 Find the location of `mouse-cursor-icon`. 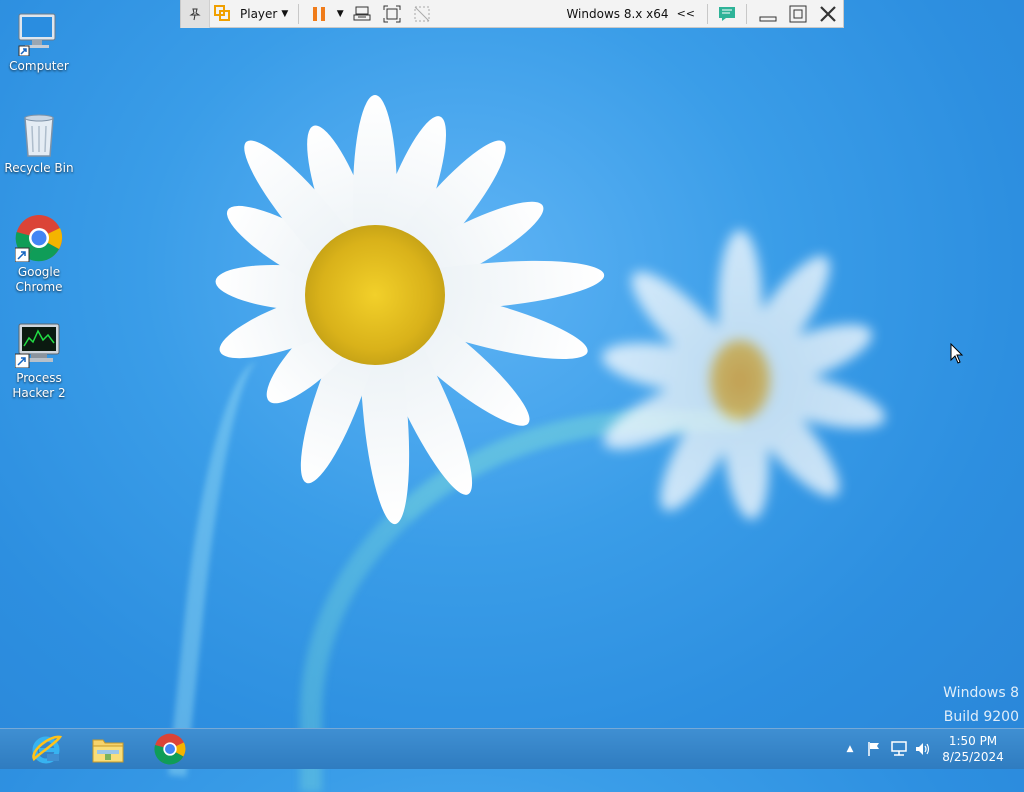

mouse-cursor-icon is located at coordinates (957, 353).